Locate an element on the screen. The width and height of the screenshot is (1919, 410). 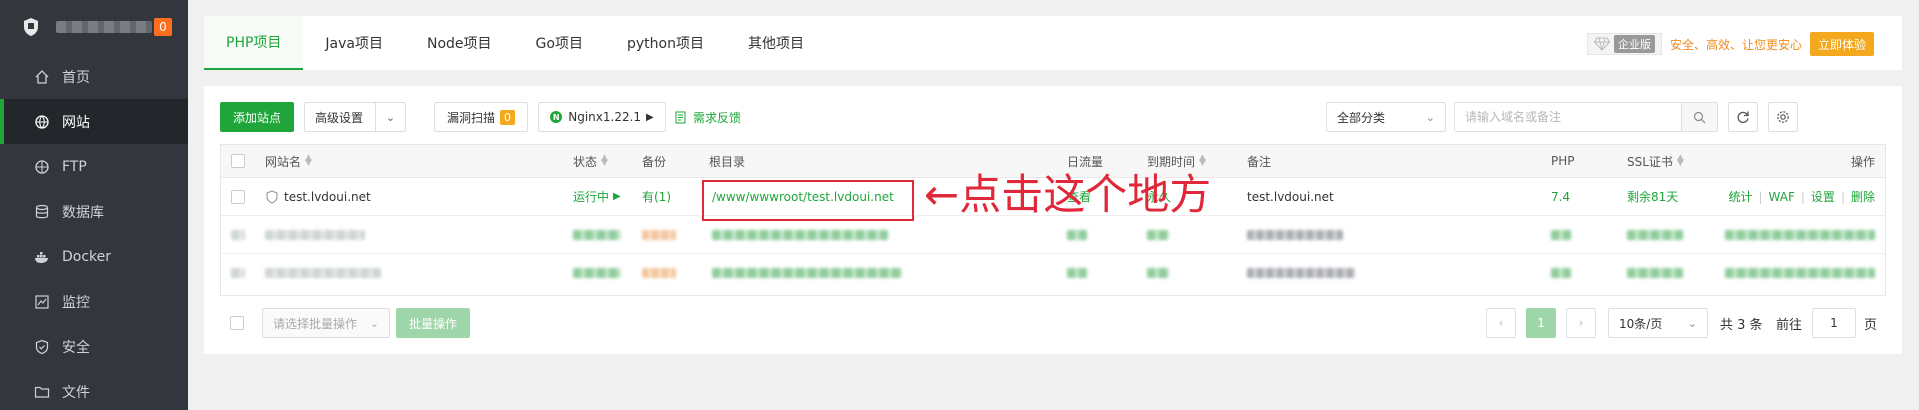
sidebar-item-home: 首页 is located at coordinates (94, 76).